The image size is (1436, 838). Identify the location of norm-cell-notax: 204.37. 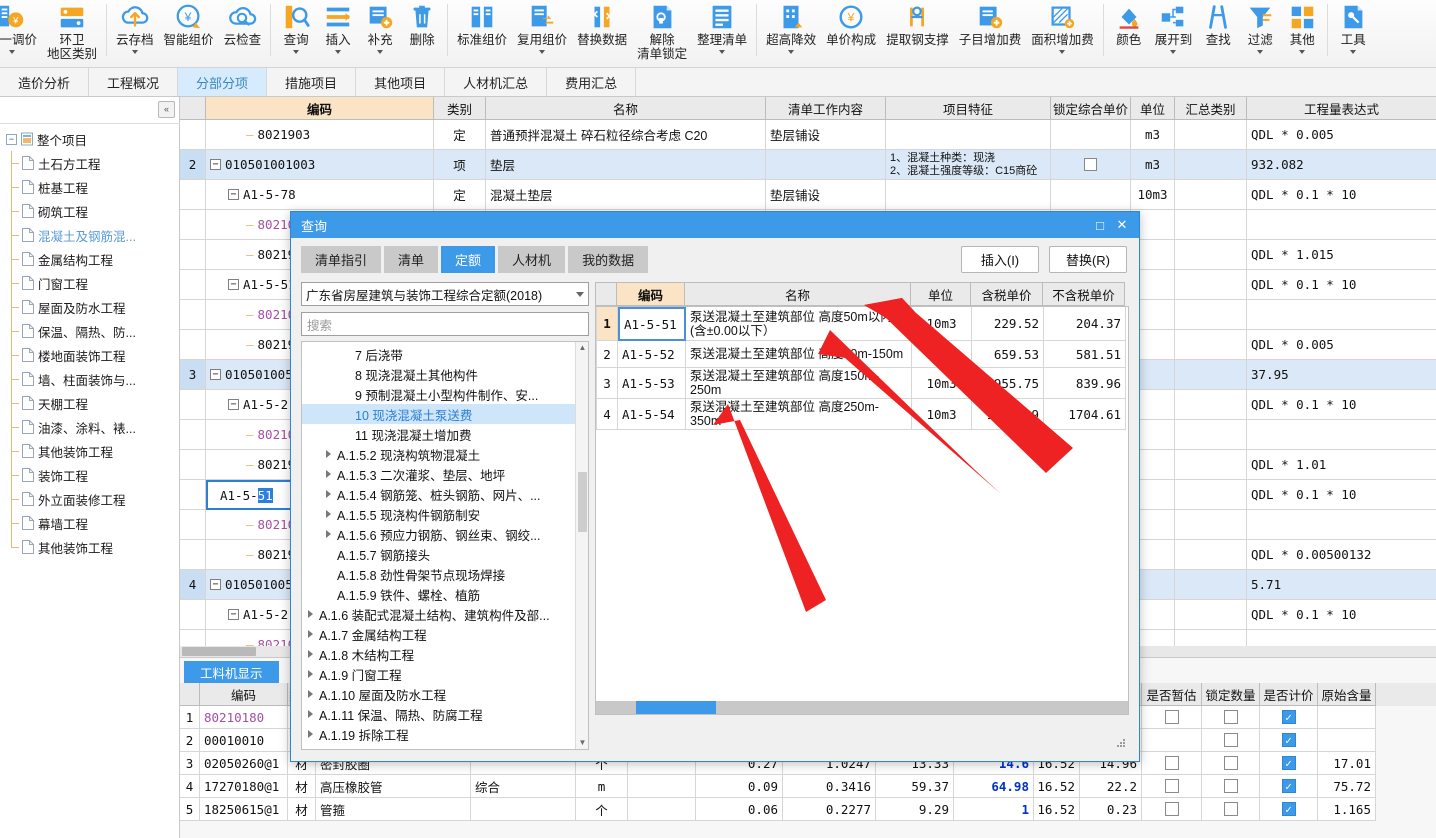
(1085, 324).